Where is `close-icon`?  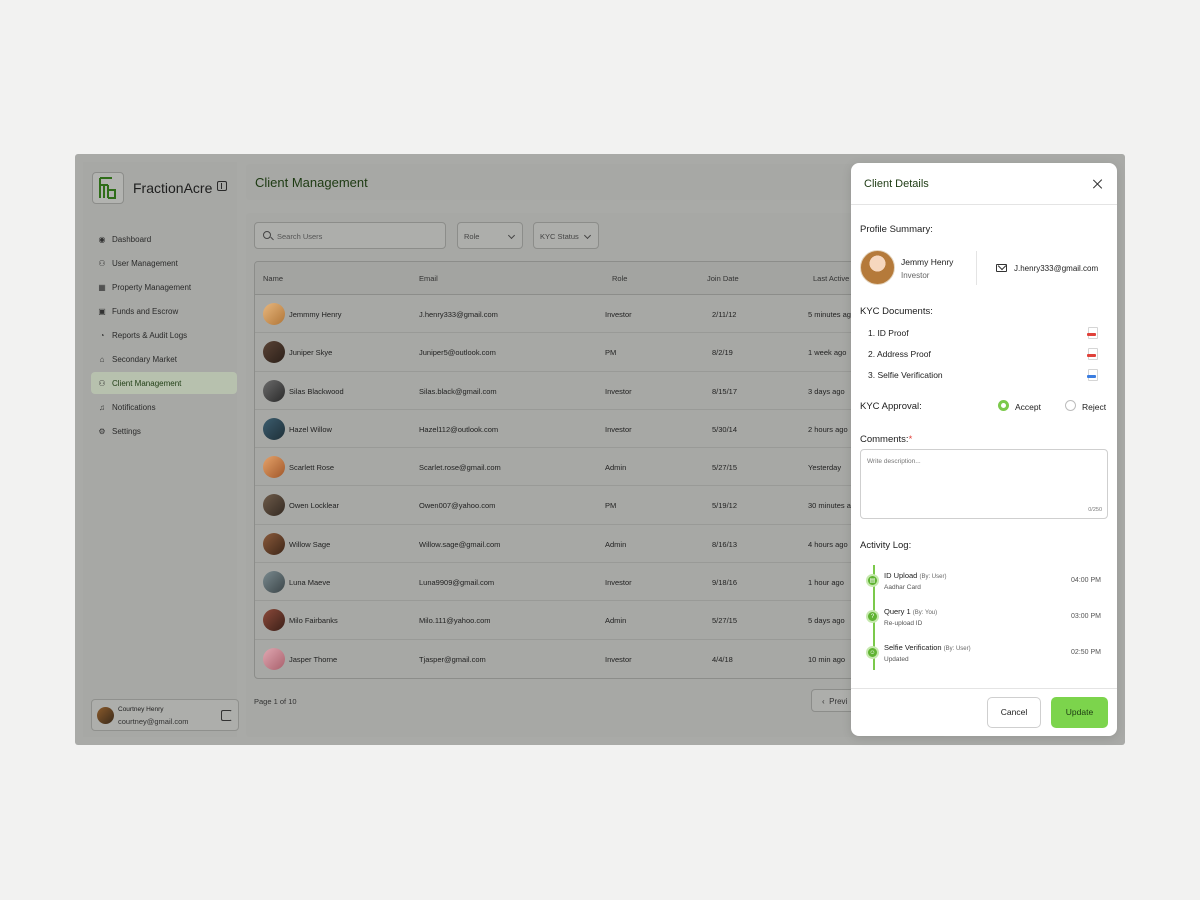
close-icon is located at coordinates (1098, 184).